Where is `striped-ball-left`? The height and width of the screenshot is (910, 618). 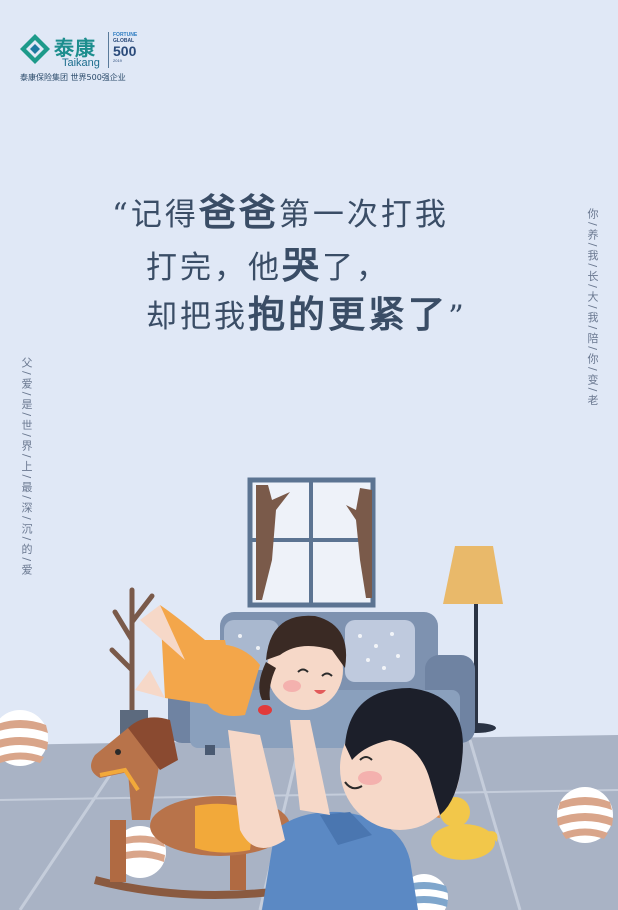
striped-ball-left is located at coordinates (24, 738).